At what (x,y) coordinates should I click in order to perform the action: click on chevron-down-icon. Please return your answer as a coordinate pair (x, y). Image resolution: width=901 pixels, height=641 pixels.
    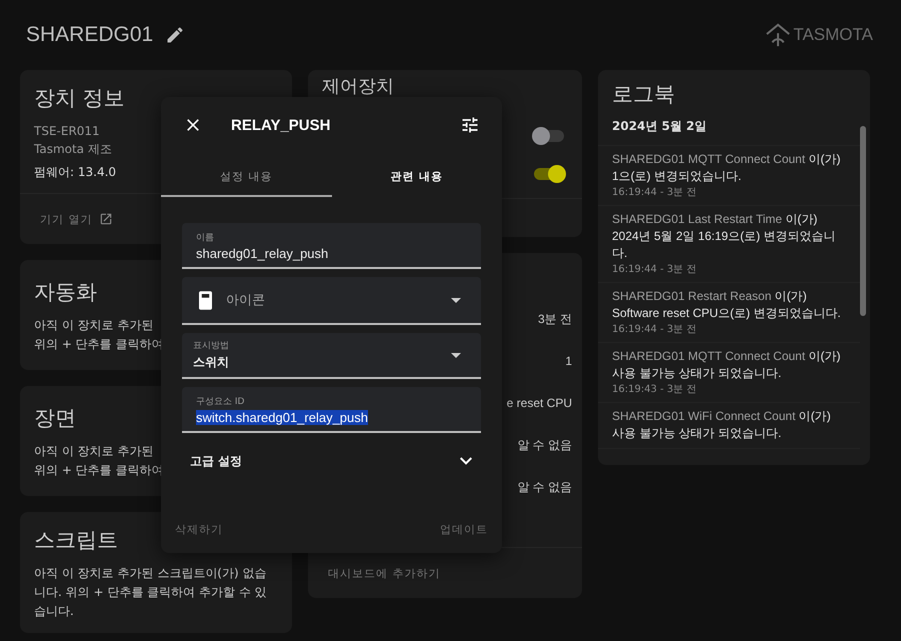
    Looking at the image, I should click on (466, 461).